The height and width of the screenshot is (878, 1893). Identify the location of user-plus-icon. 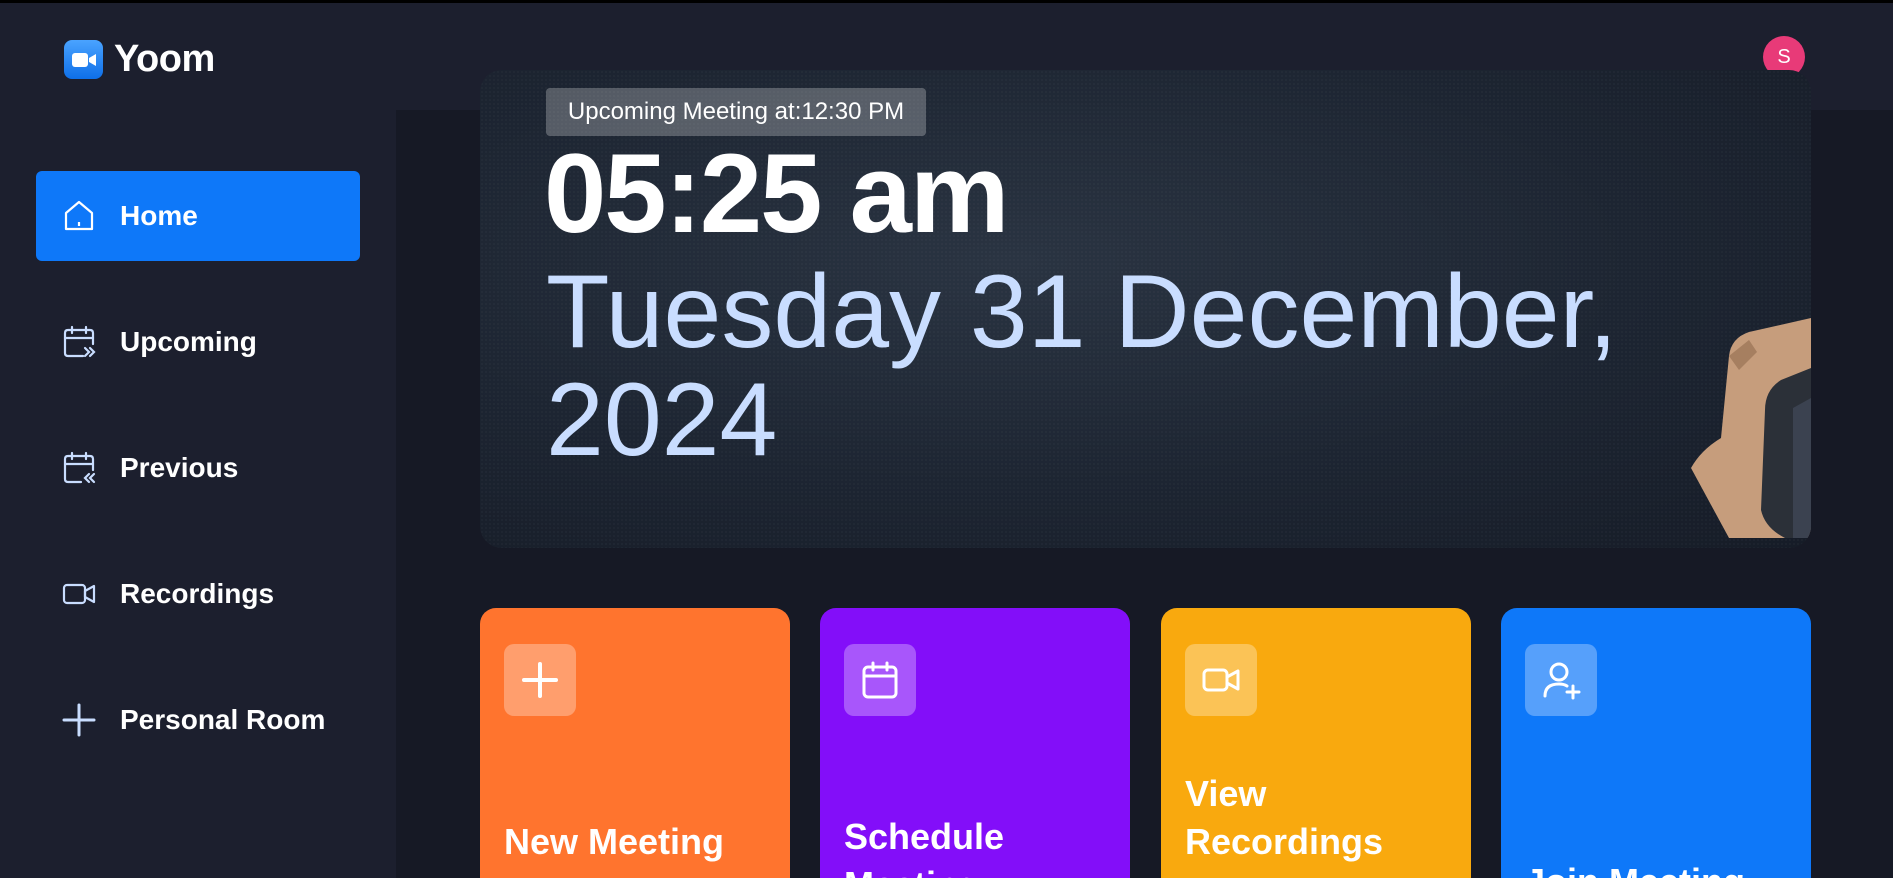
(1561, 680).